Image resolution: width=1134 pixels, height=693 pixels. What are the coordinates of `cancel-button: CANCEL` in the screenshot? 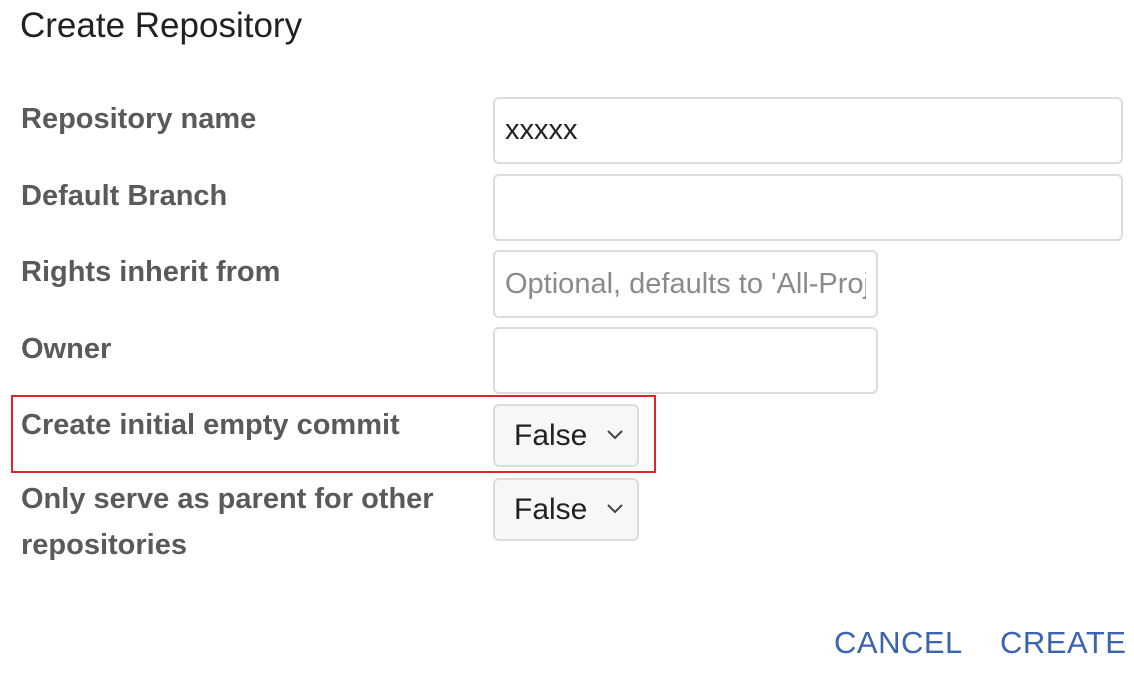 It's located at (898, 643).